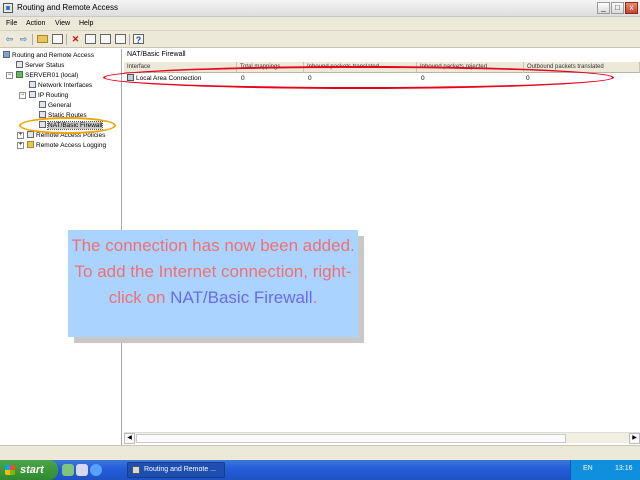 This screenshot has width=640, height=480. Describe the element at coordinates (40, 65) in the screenshot. I see `tree-item-server-status: Server Status` at that location.